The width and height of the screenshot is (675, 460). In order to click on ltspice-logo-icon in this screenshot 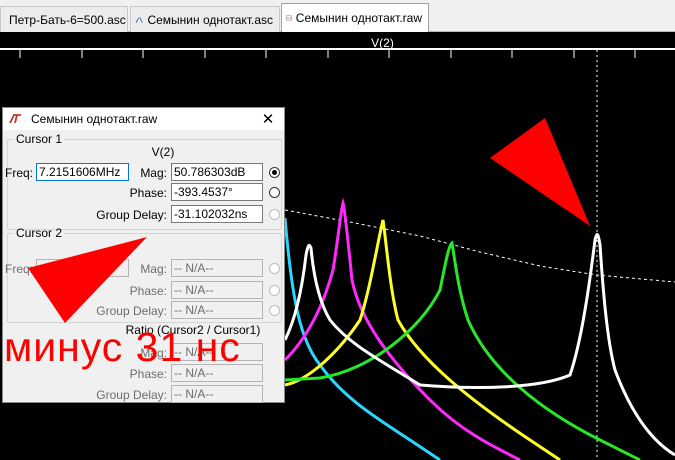, I will do `click(15, 119)`.